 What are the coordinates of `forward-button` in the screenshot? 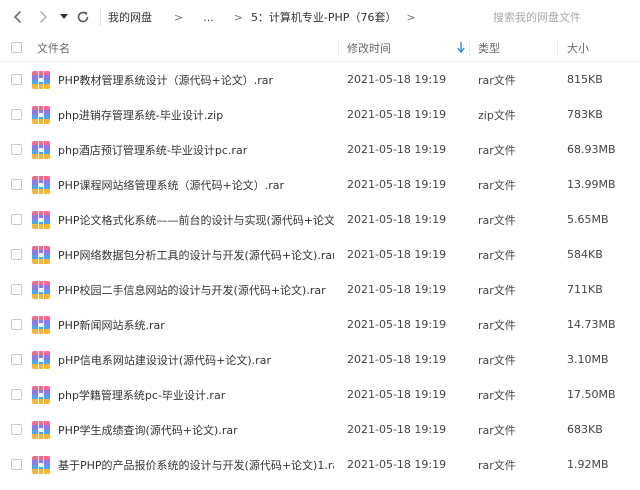 It's located at (43, 17).